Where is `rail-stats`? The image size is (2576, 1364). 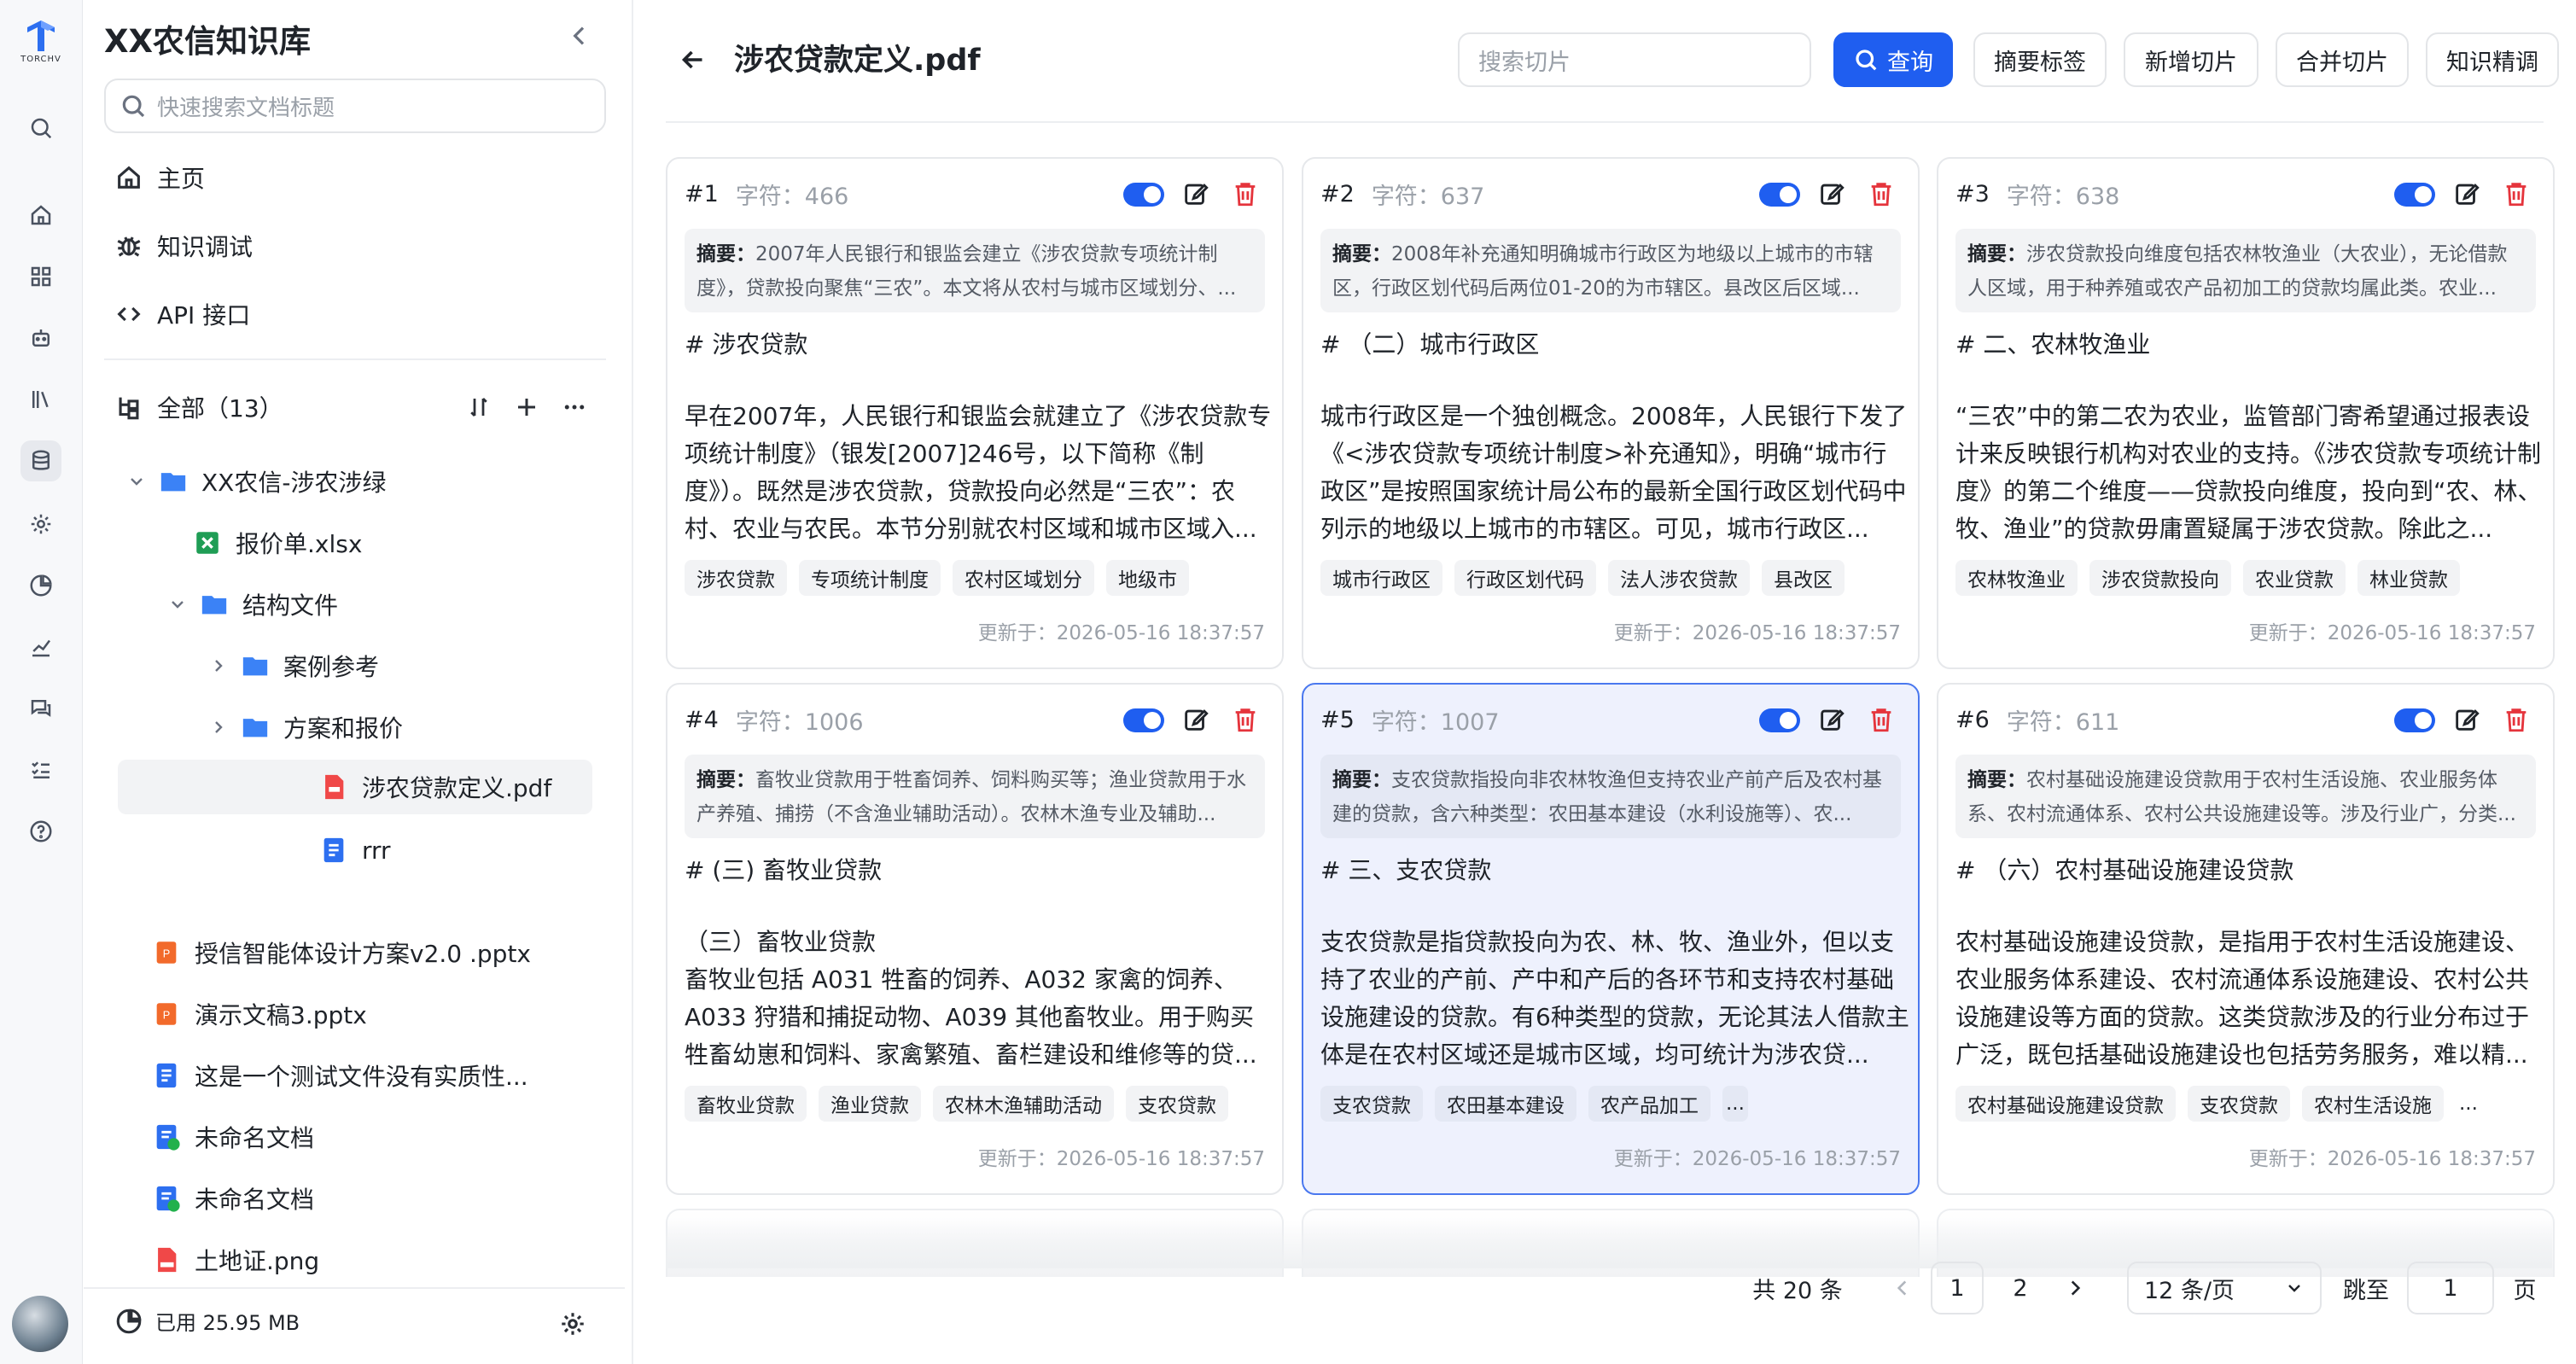
rail-stats is located at coordinates (40, 585).